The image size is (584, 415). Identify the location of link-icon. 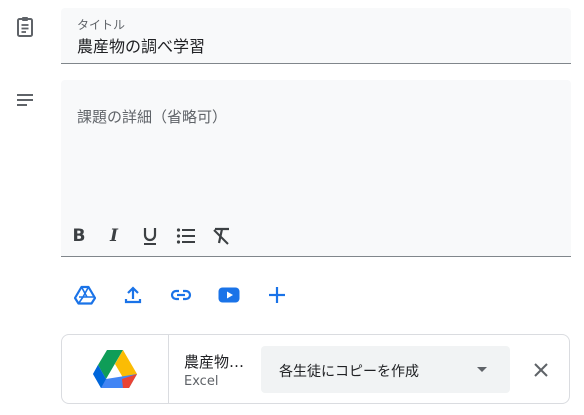
(181, 295).